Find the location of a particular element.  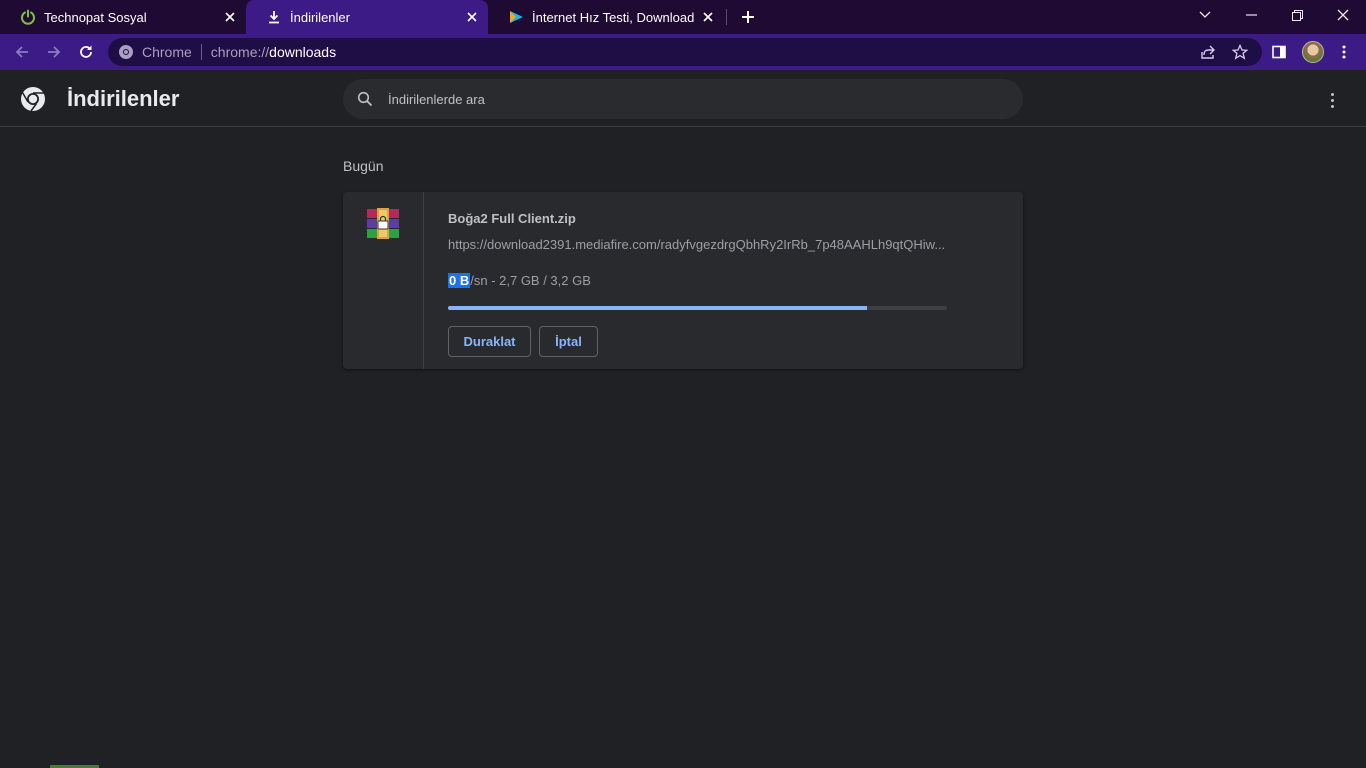

play-icon is located at coordinates (516, 17).